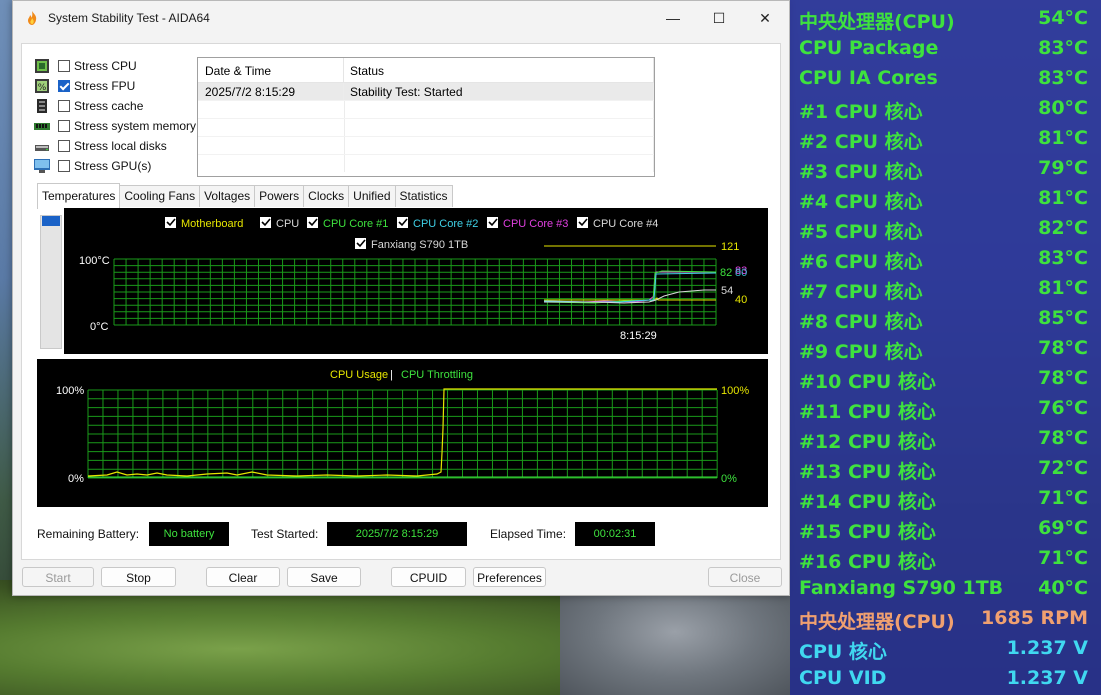  Describe the element at coordinates (729, 479) in the screenshot. I see `cpu-axis-bottom-right: 0%` at that location.